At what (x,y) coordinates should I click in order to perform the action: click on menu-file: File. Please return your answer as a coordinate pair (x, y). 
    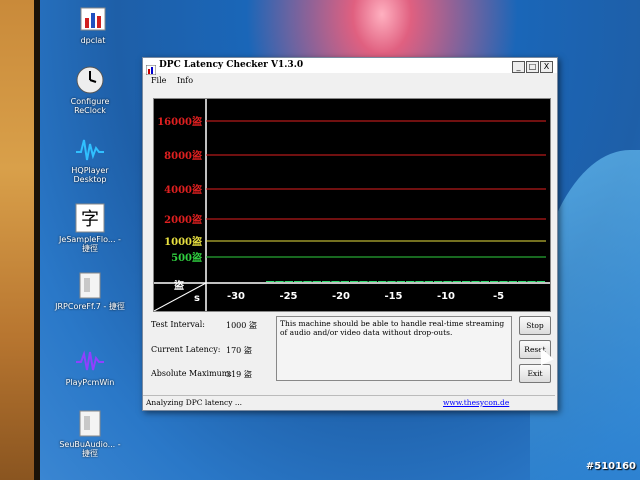
    Looking at the image, I should click on (158, 80).